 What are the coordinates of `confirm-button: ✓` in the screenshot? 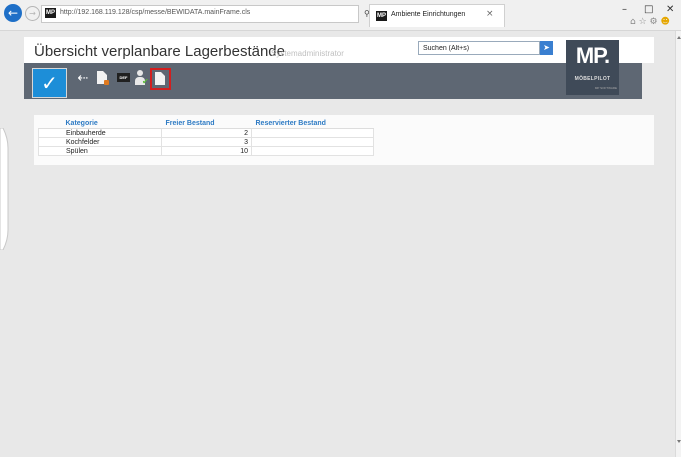 It's located at (49, 83).